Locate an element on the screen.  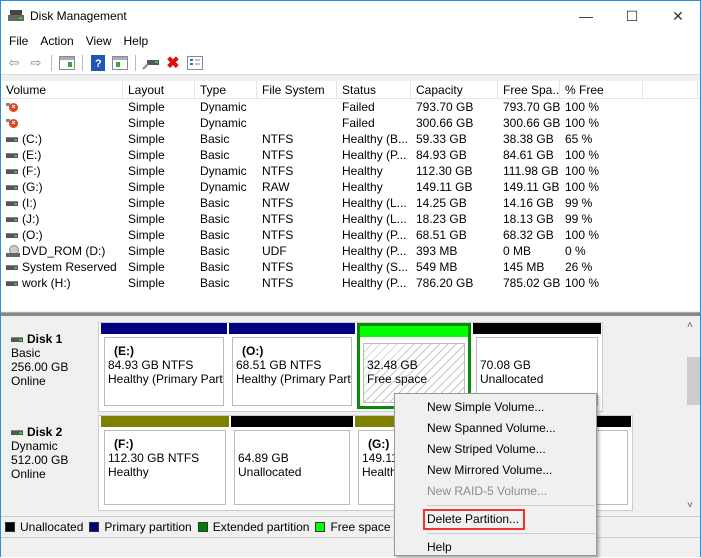
close-button: ✕ is located at coordinates (678, 16).